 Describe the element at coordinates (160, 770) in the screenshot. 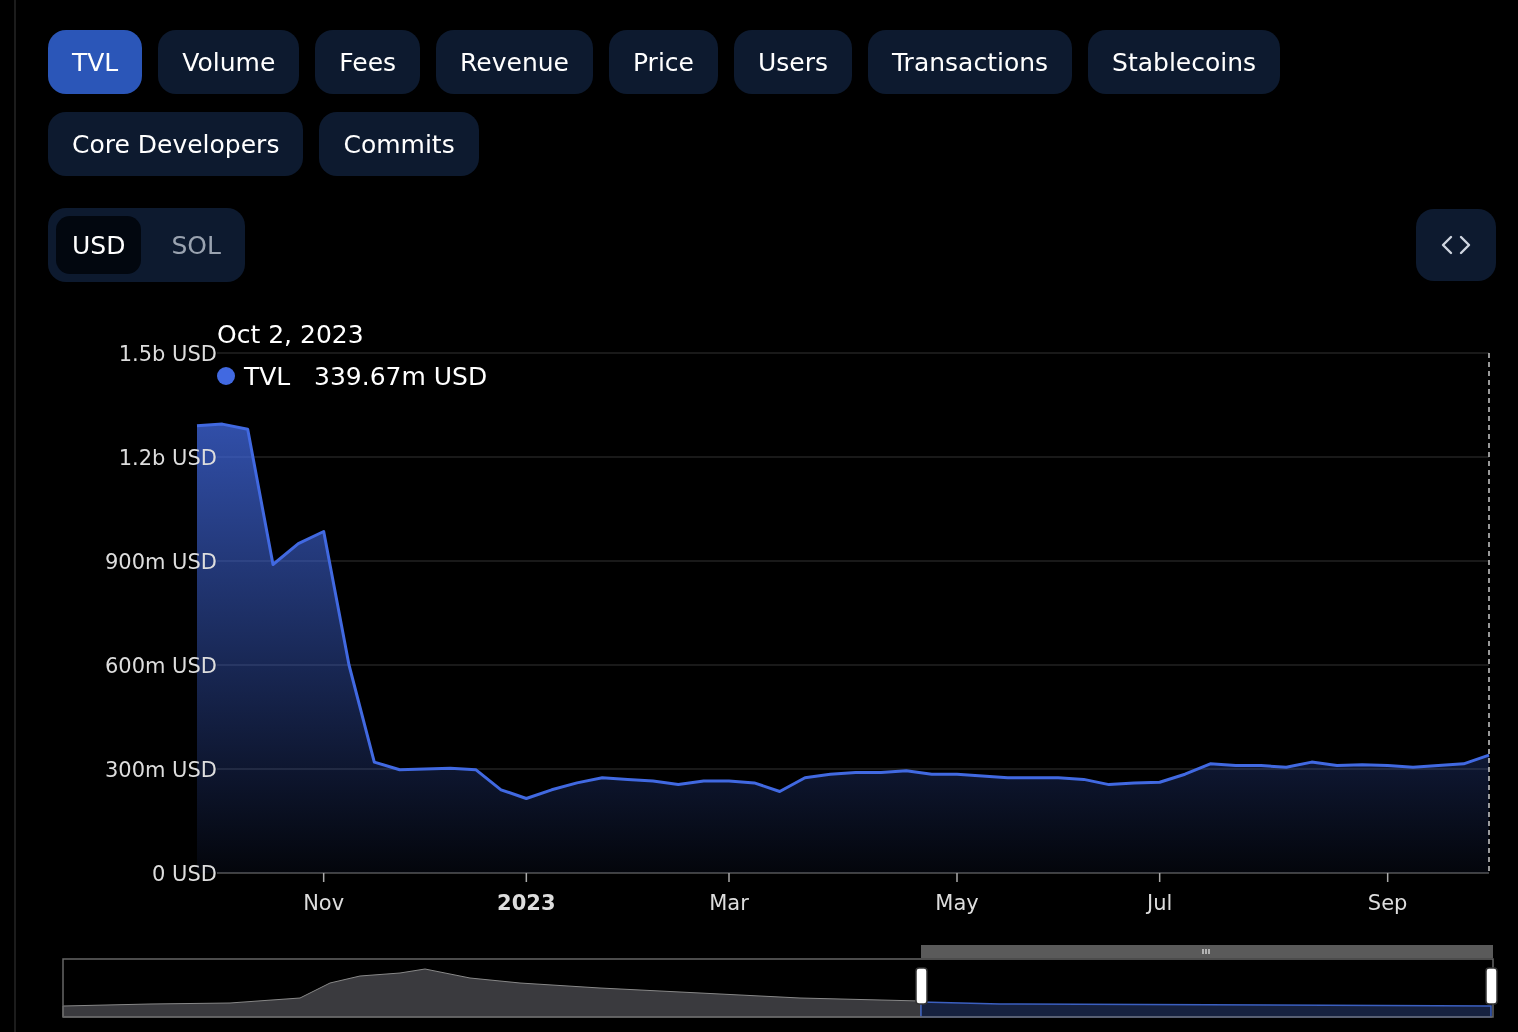

I see `y-axis-label: 300m USD` at that location.